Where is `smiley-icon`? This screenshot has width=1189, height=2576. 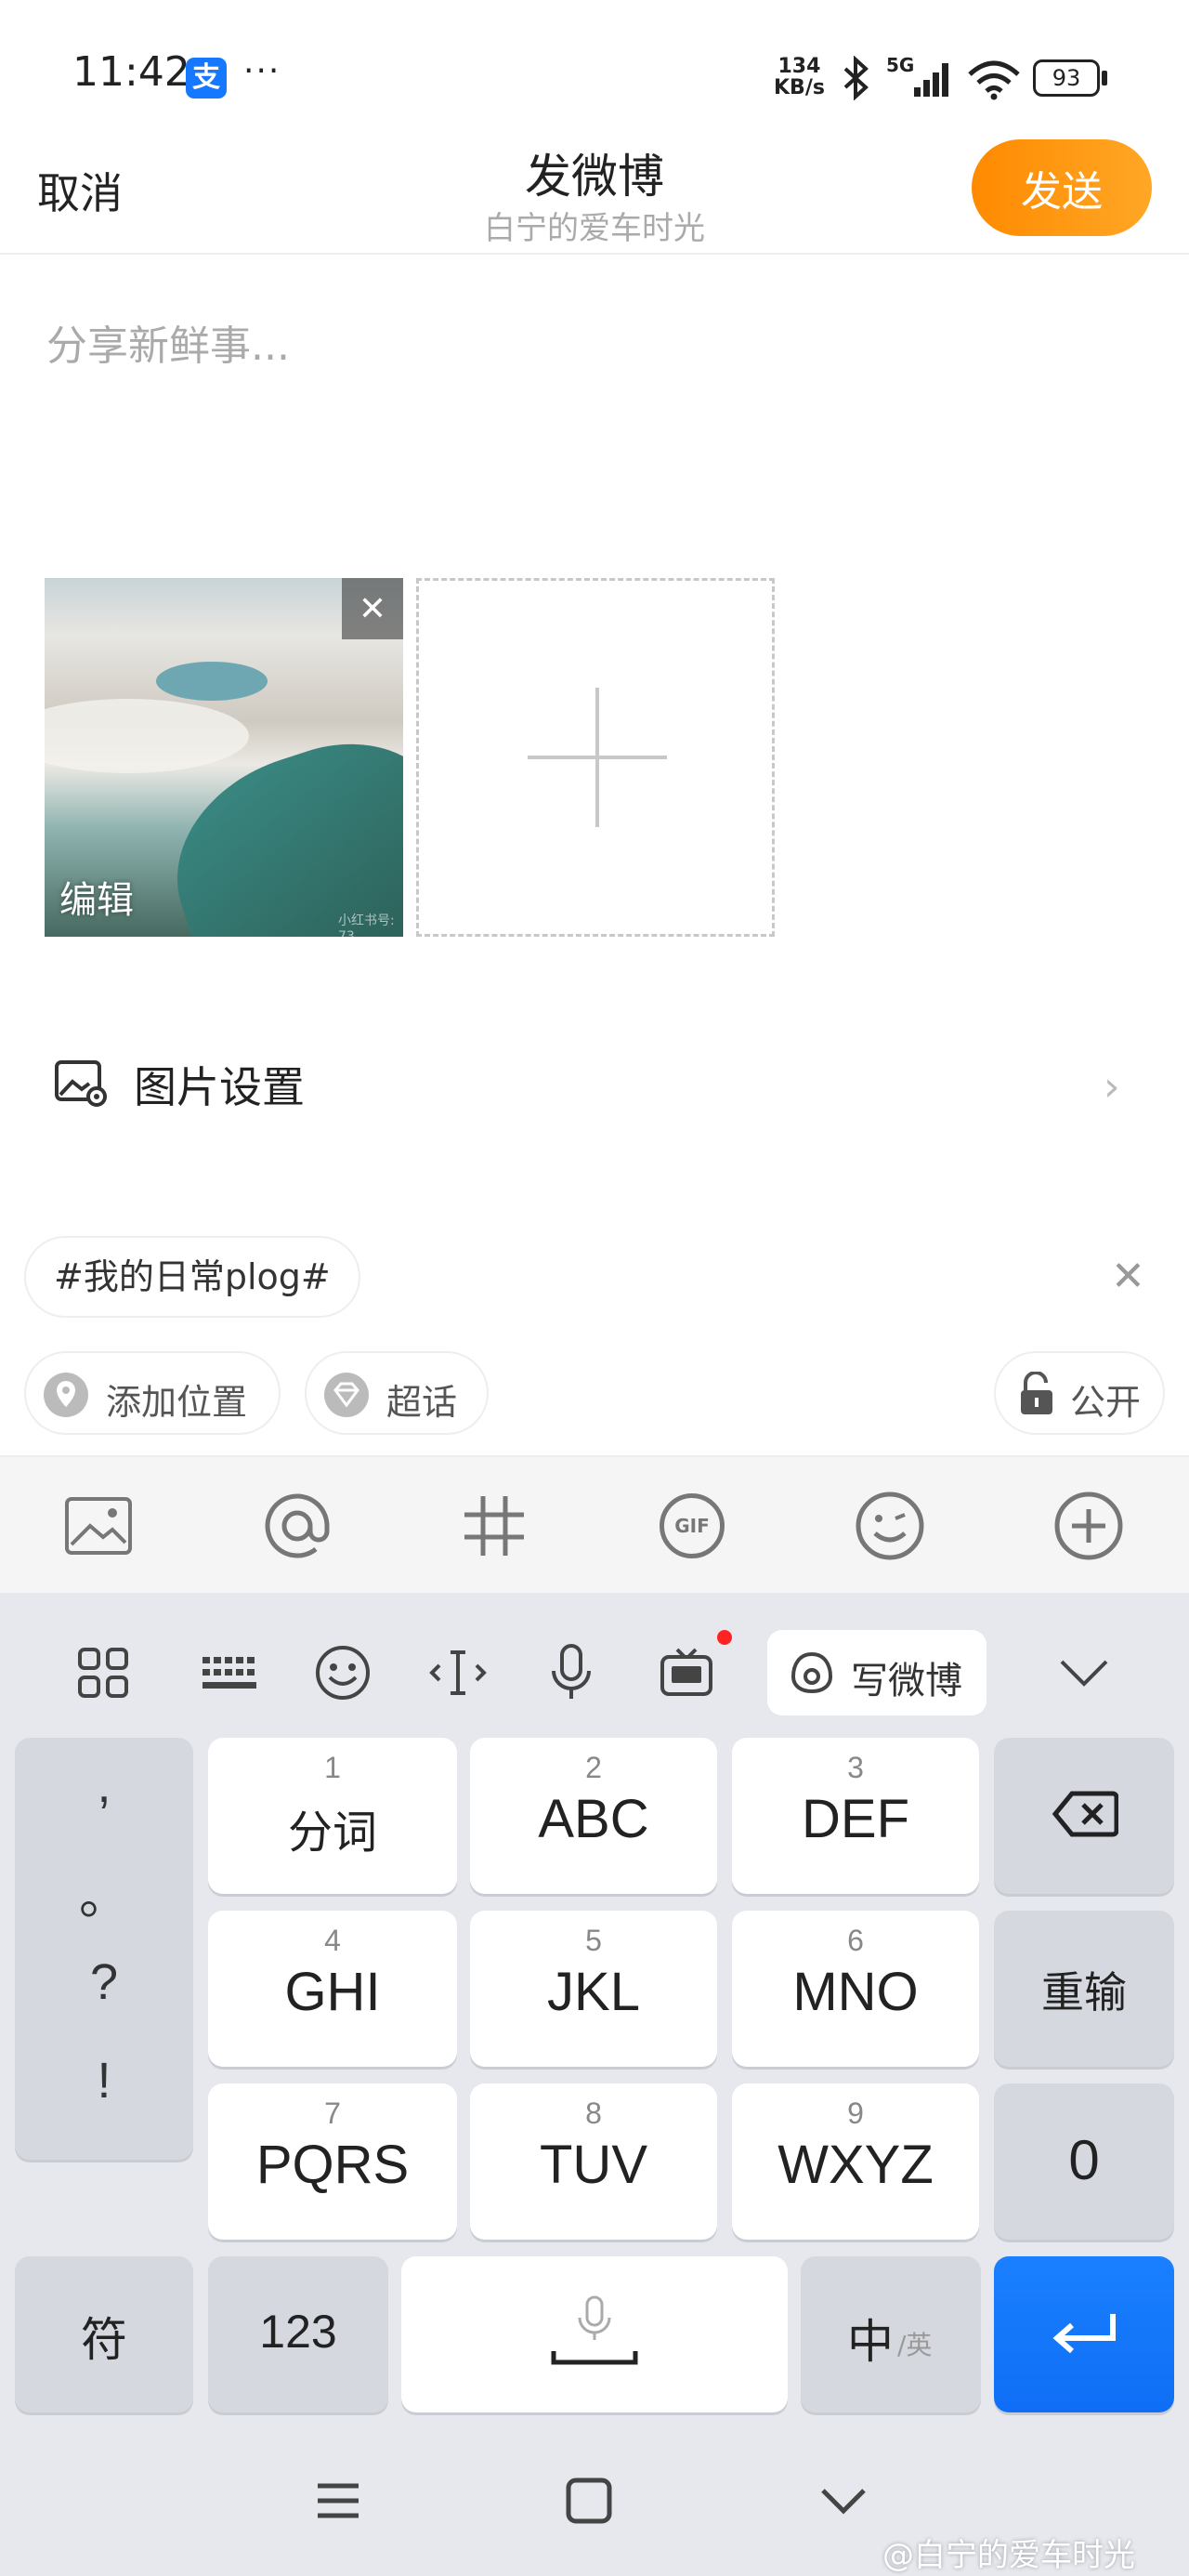 smiley-icon is located at coordinates (343, 1673).